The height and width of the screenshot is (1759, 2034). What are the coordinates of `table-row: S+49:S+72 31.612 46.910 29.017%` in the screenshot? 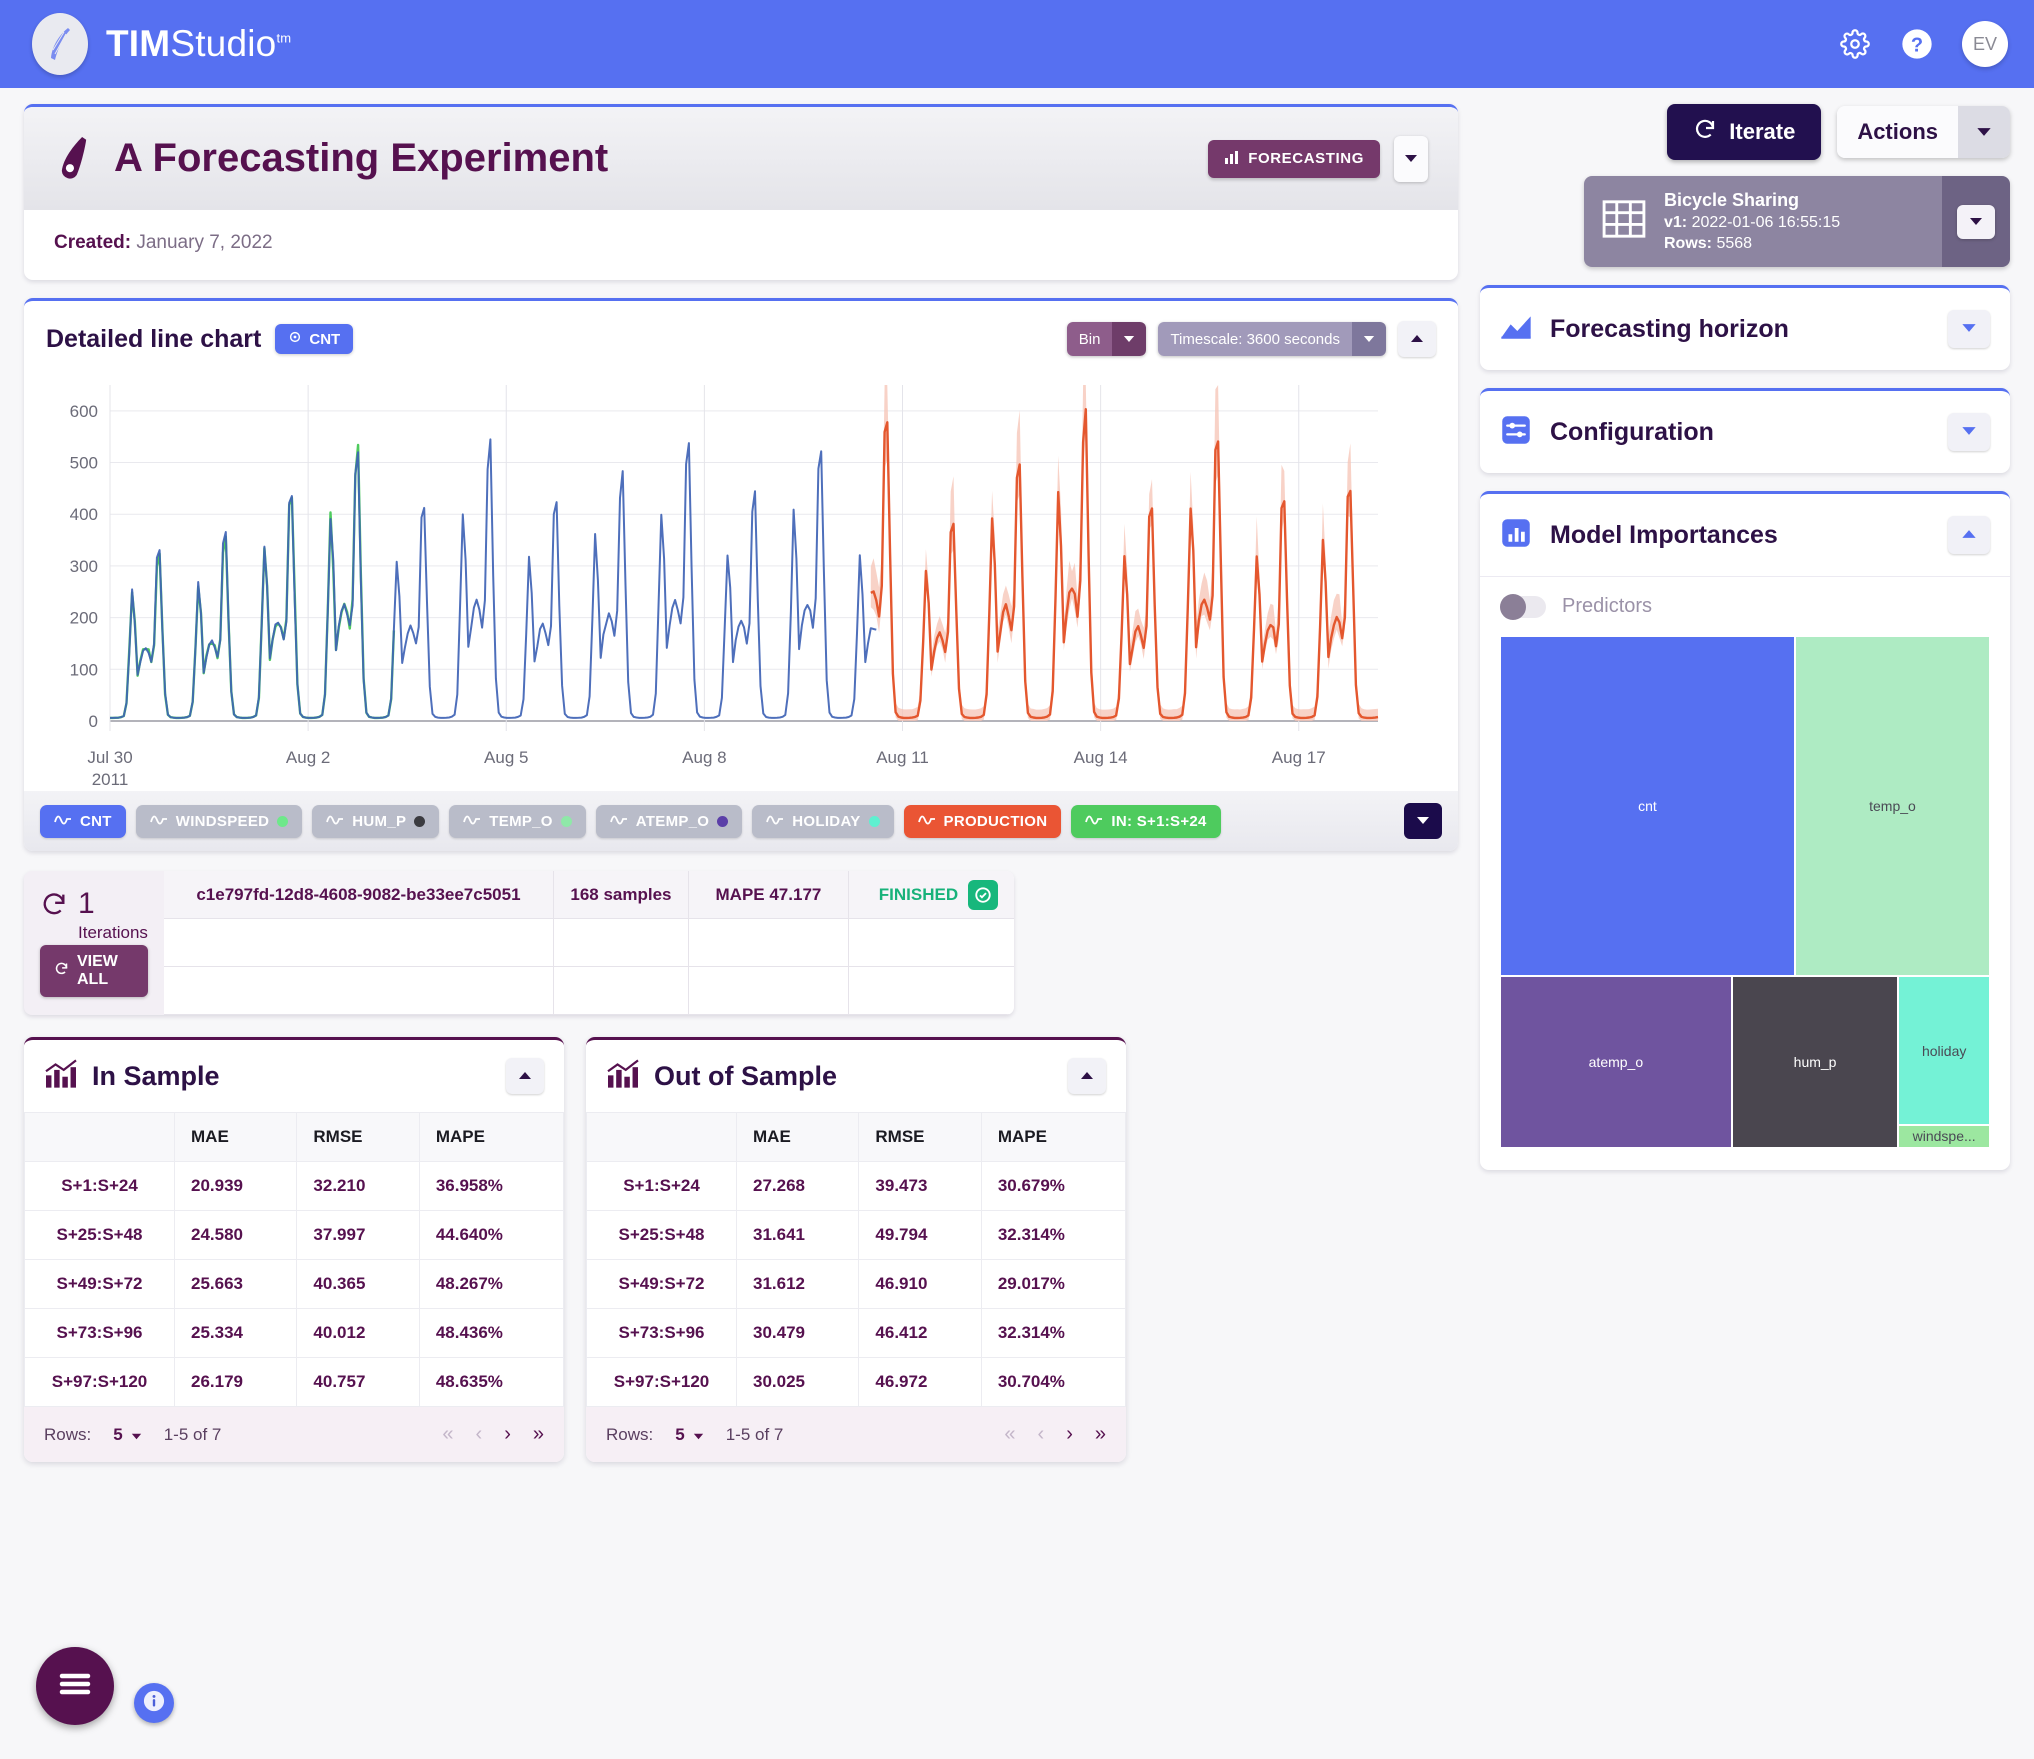 It's located at (856, 1284).